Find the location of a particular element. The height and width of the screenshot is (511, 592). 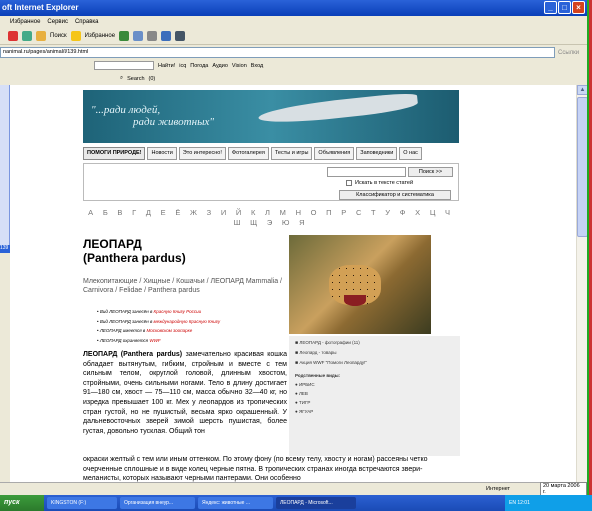

search-in-text-option: Искать в тексте статей is located at coordinates (379, 183).